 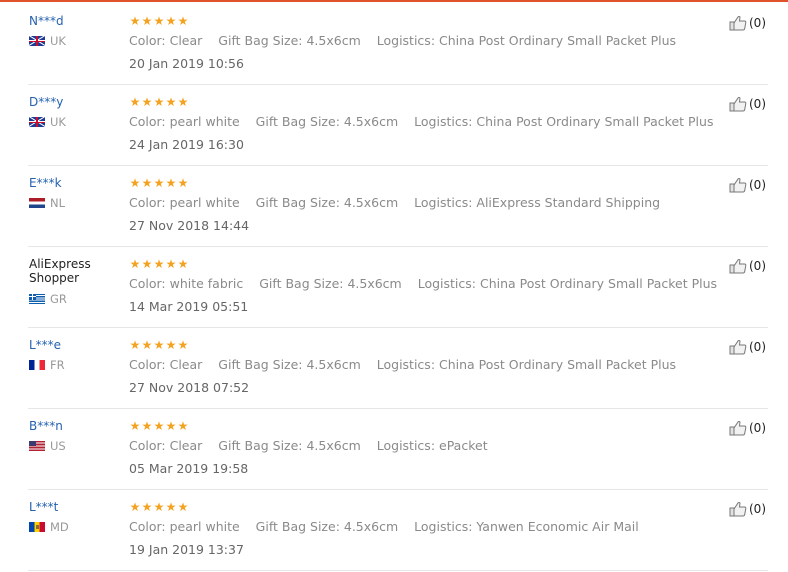 What do you see at coordinates (76, 426) in the screenshot?
I see `reviewer-name: B***n` at bounding box center [76, 426].